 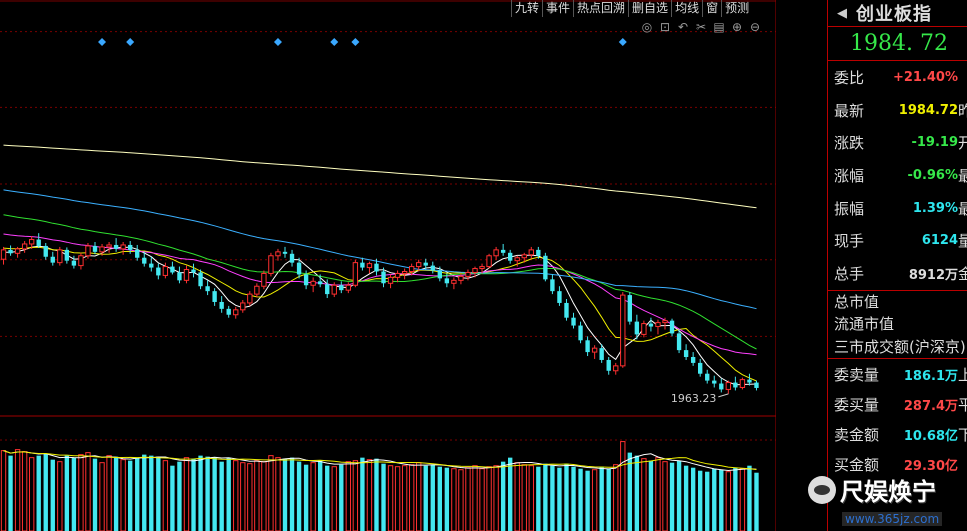 What do you see at coordinates (557, 8) in the screenshot?
I see `toolbar-button: 事件` at bounding box center [557, 8].